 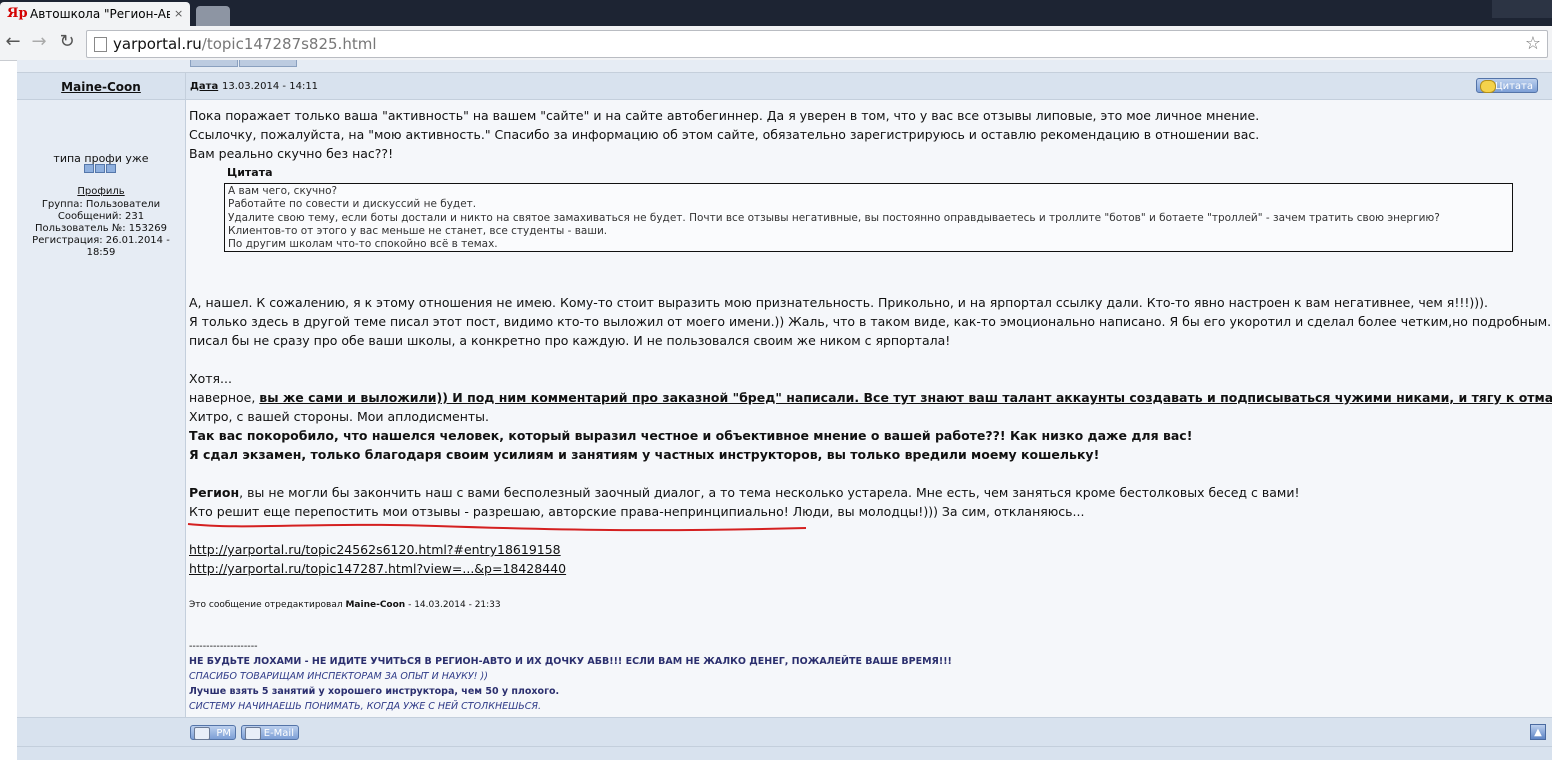 I want to click on user-registration-time: 18:59, so click(x=101, y=252).